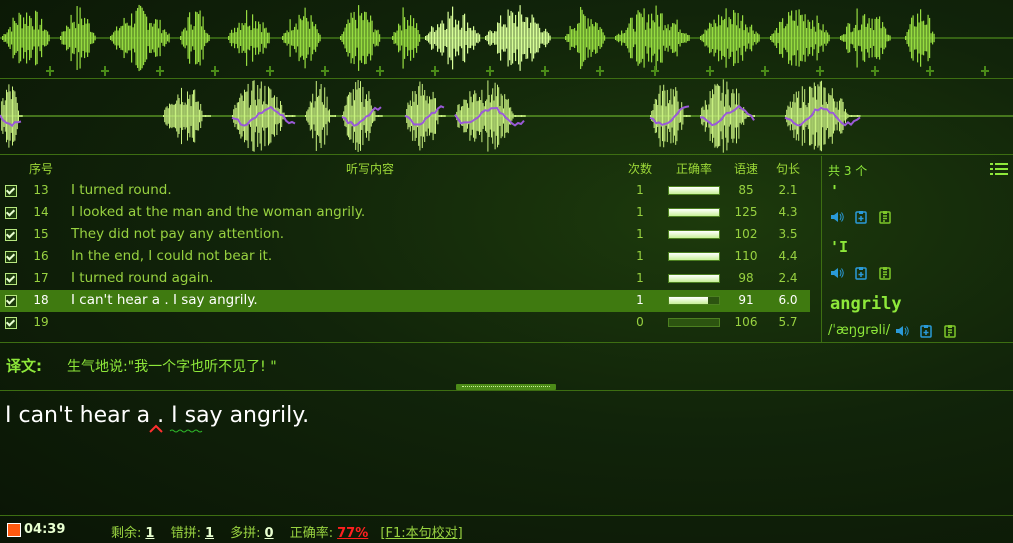 The image size is (1013, 543). I want to click on row-text: I can't hear a . I say angrily., so click(164, 300).